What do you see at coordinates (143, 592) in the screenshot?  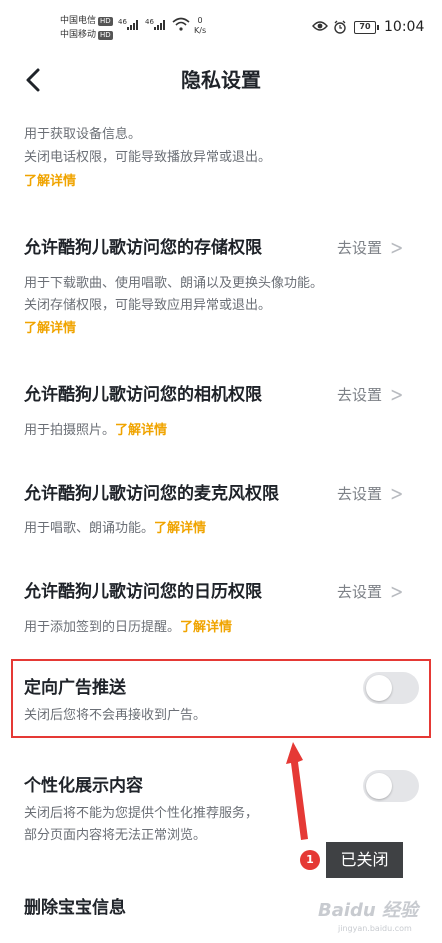 I see `calendar-permission-title: 允许酷狗儿歌访问您的日历权限` at bounding box center [143, 592].